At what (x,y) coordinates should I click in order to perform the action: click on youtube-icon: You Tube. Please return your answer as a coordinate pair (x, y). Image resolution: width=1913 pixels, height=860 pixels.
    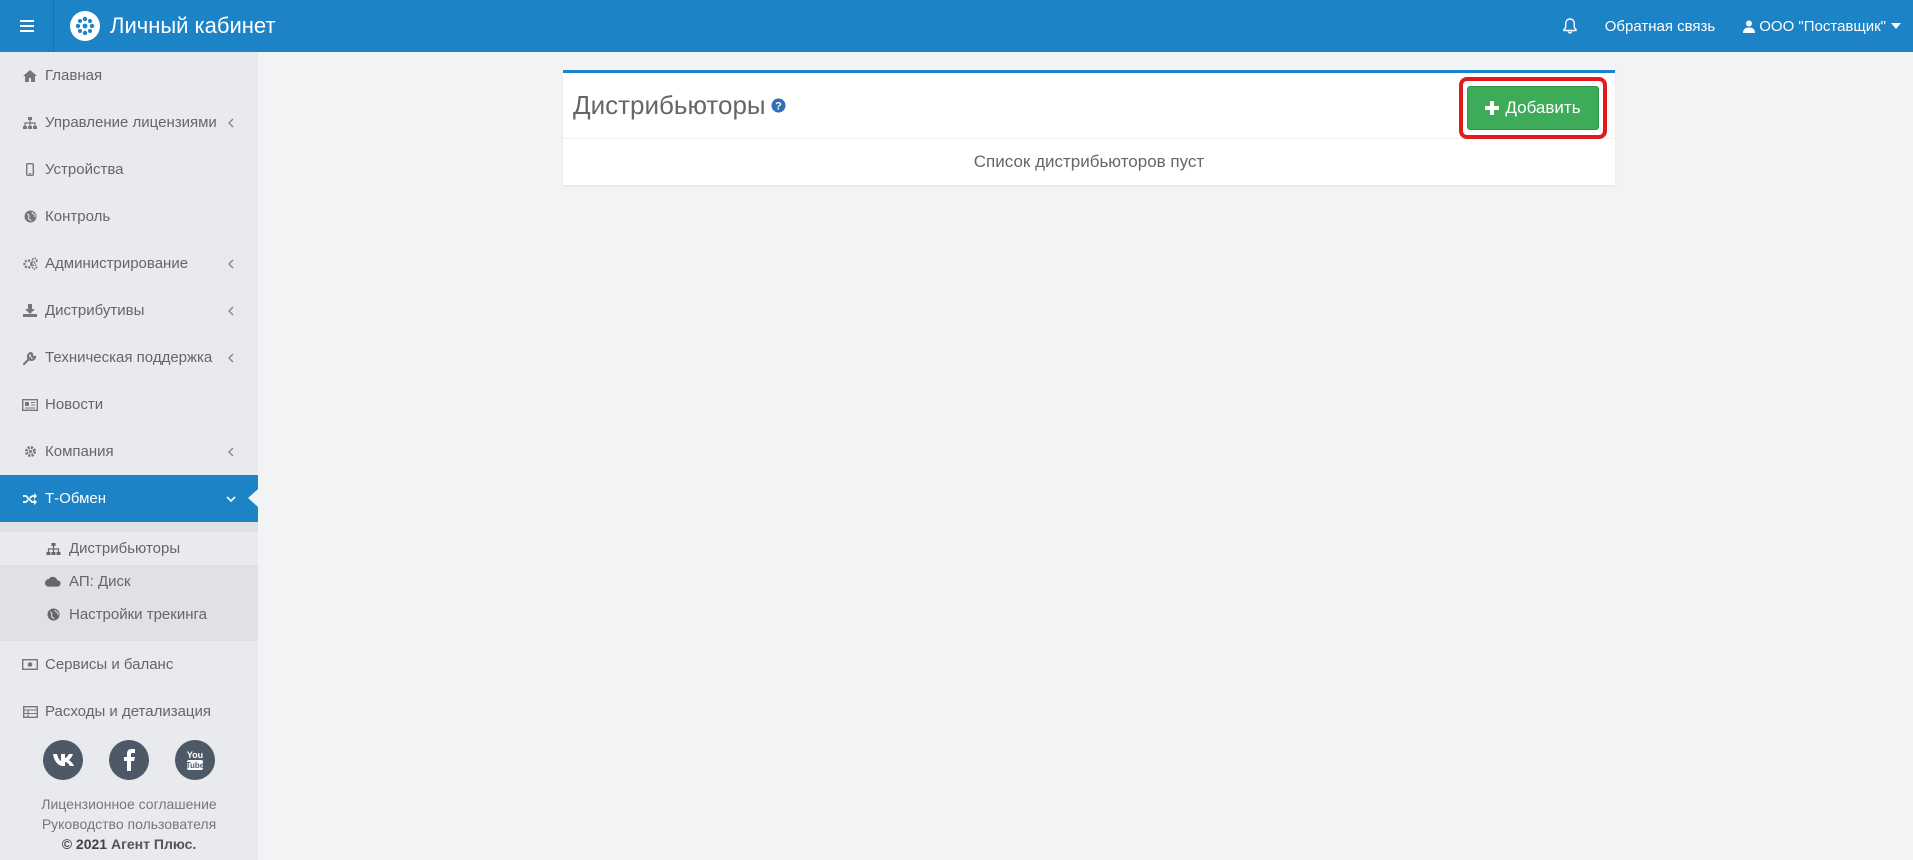
    Looking at the image, I should click on (195, 760).